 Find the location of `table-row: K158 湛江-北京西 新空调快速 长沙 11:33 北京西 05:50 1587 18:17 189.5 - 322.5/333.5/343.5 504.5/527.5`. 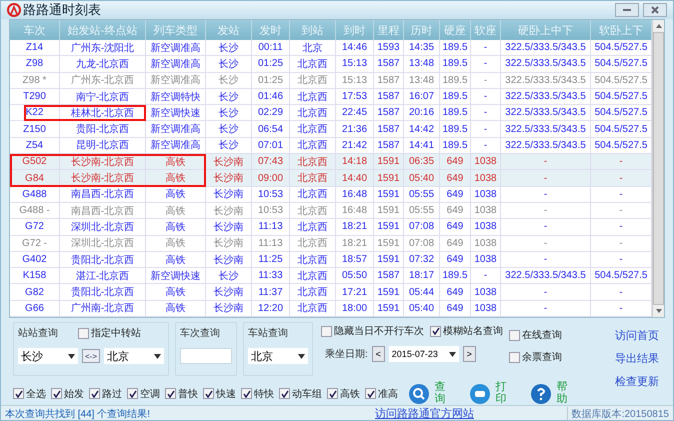

table-row: K158 湛江-北京西 新空调快速 长沙 11:33 北京西 05:50 1587 18:17 189.5 - 322.5/333.5/343.5 504.5/527.5 is located at coordinates (331, 276).